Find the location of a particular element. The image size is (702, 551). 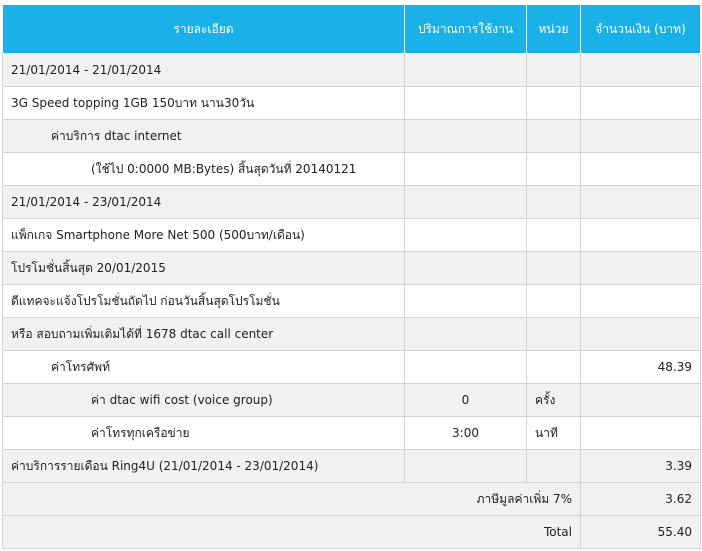

table-row: ค่าโทรศัพท์ 48.39 is located at coordinates (351, 367).